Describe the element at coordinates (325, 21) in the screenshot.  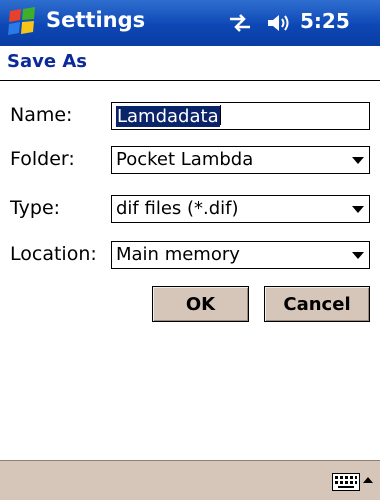
I see `clock: 5:25` at that location.